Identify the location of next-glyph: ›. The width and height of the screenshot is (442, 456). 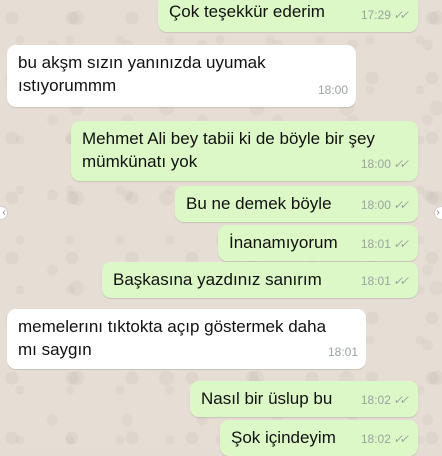
(438, 212).